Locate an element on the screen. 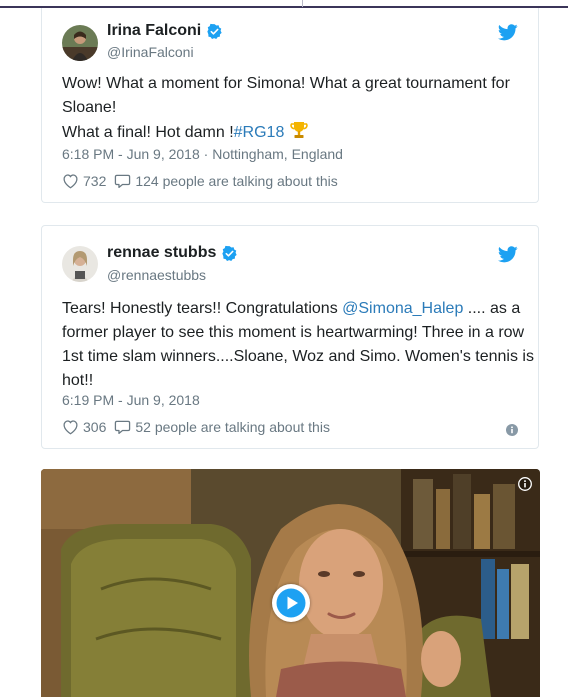 Image resolution: width=568 pixels, height=697 pixels. avatar-rennae-image is located at coordinates (80, 264).